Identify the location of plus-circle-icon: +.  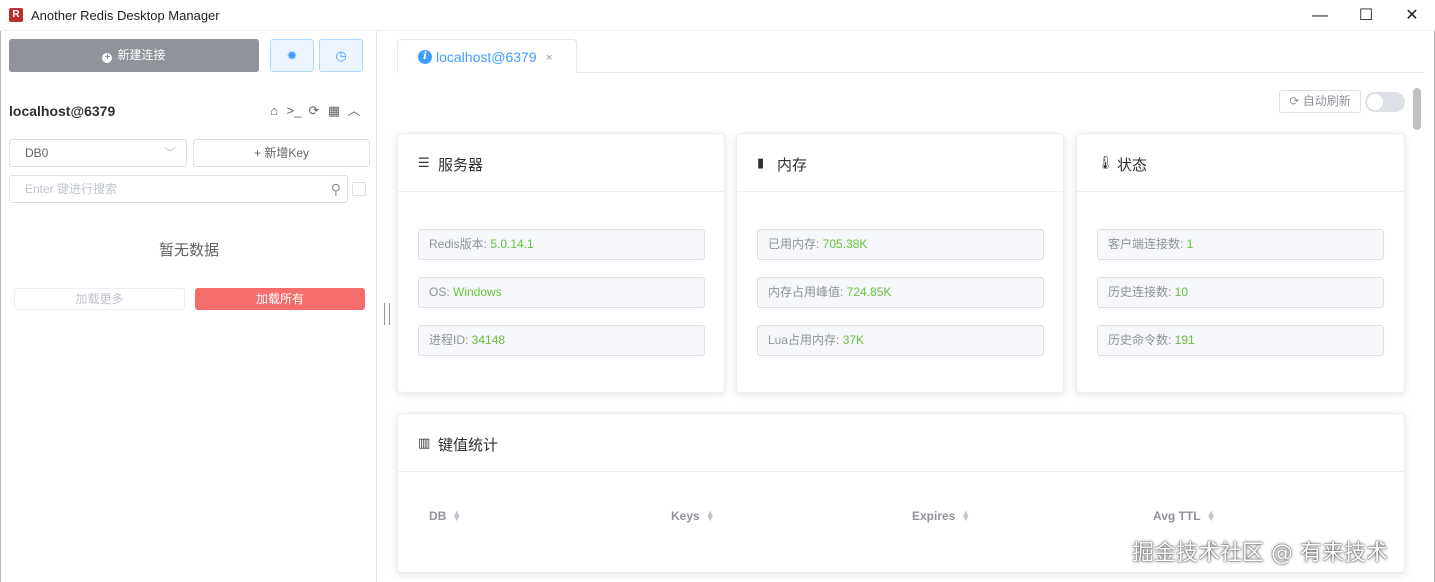
(107, 58).